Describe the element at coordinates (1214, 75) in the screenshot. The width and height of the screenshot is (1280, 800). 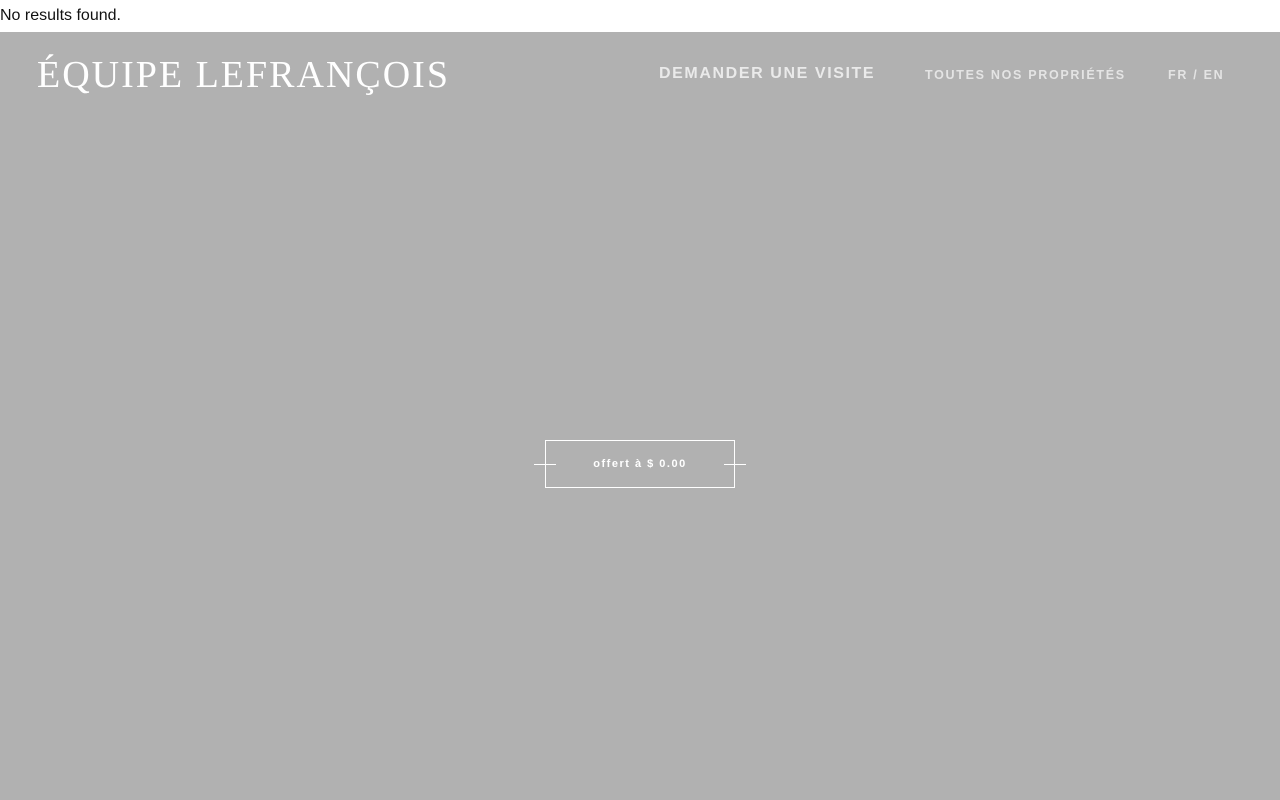
I see `lang-en-link: EN` at that location.